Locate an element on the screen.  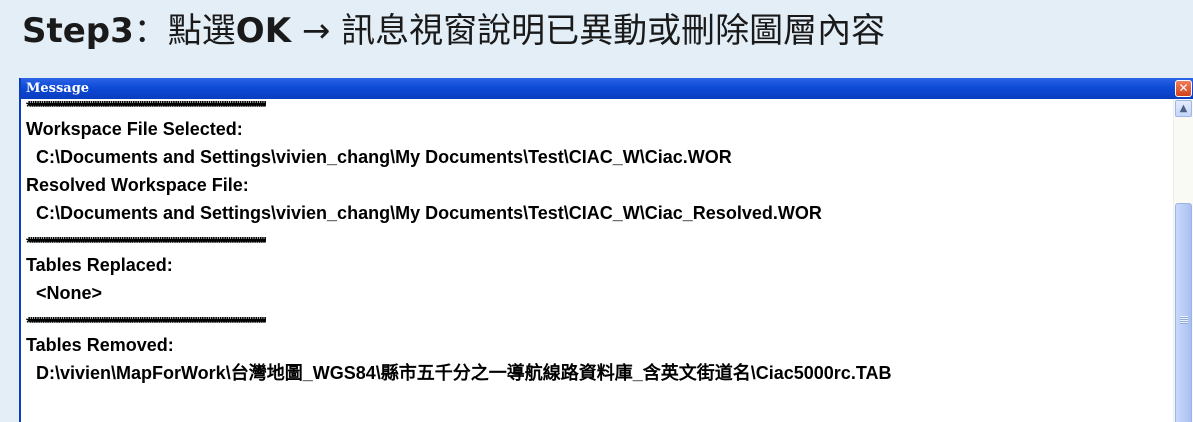
workspace-file-label: Workspace File Selected: is located at coordinates (134, 129).